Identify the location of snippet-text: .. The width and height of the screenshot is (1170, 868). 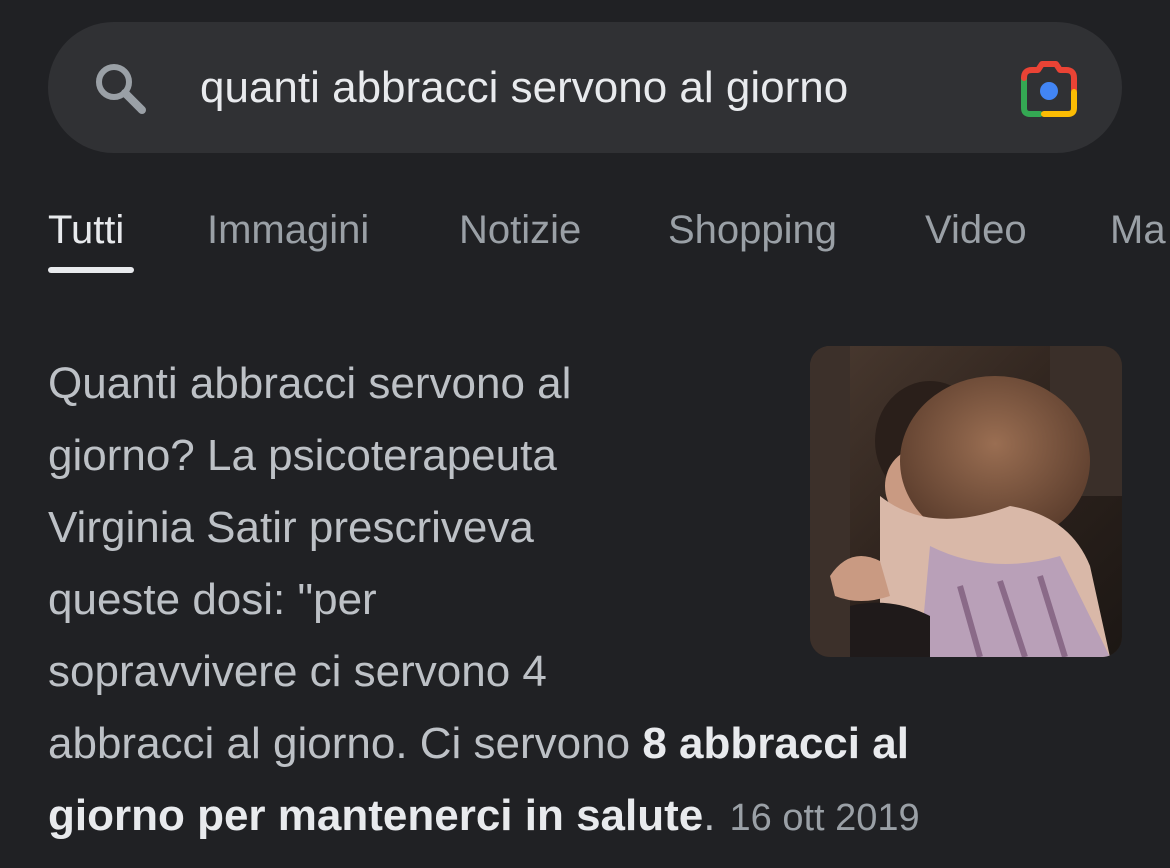
(709, 815).